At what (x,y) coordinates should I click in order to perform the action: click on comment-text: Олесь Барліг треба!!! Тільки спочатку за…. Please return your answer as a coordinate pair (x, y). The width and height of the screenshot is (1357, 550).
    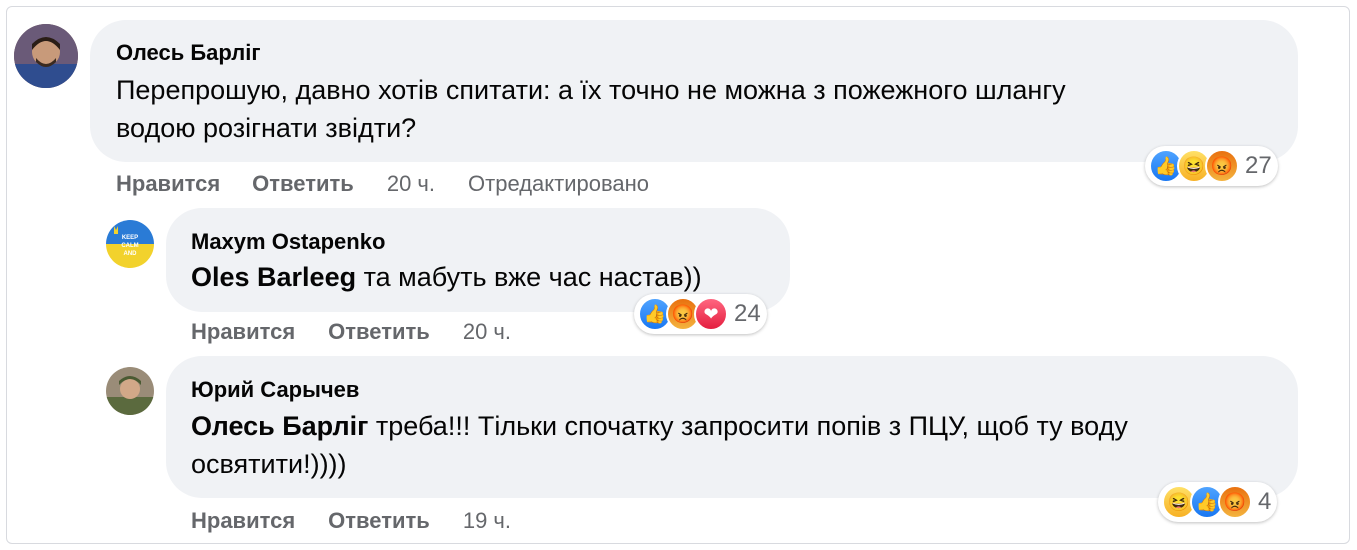
    Looking at the image, I should click on (659, 445).